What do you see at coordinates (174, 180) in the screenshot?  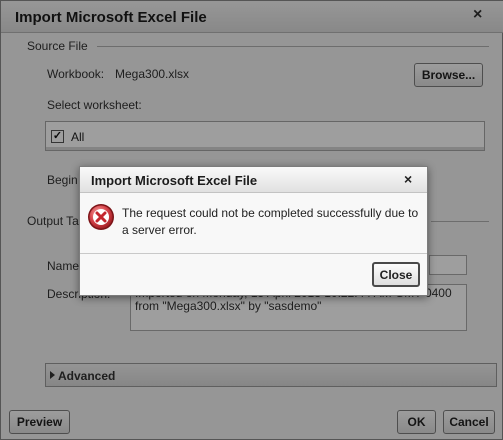 I see `error-dialog-title: Import Microsoft Excel File` at bounding box center [174, 180].